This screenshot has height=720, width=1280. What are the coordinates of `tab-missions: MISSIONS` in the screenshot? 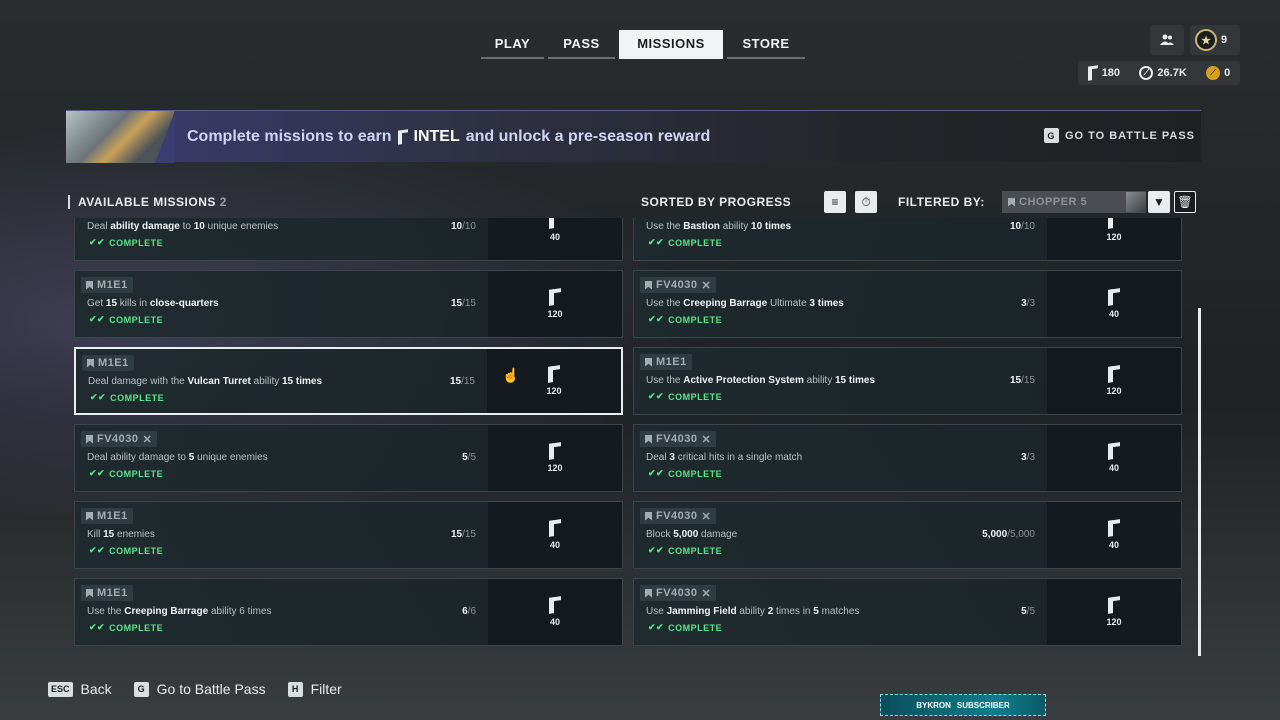 It's located at (671, 44).